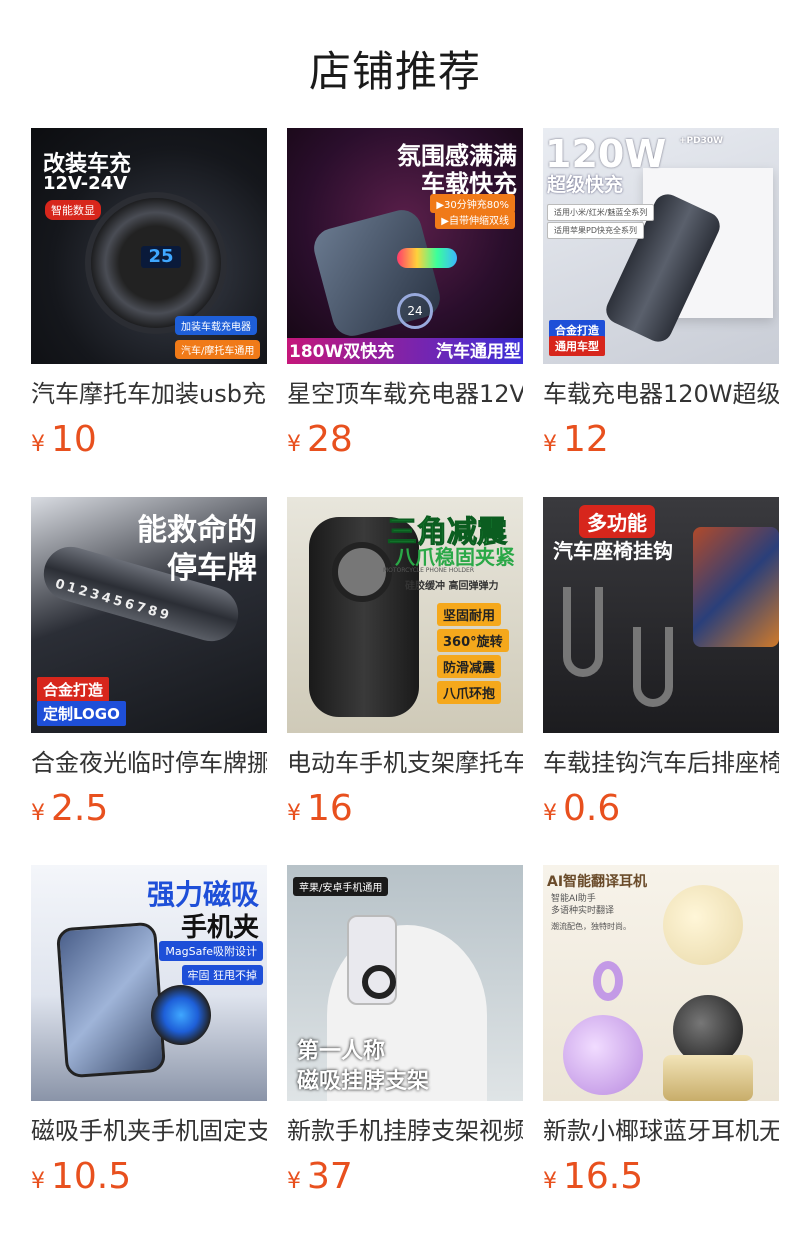  What do you see at coordinates (595, 230) in the screenshot?
I see `image-badge: 适用苹果PD快充全系列` at bounding box center [595, 230].